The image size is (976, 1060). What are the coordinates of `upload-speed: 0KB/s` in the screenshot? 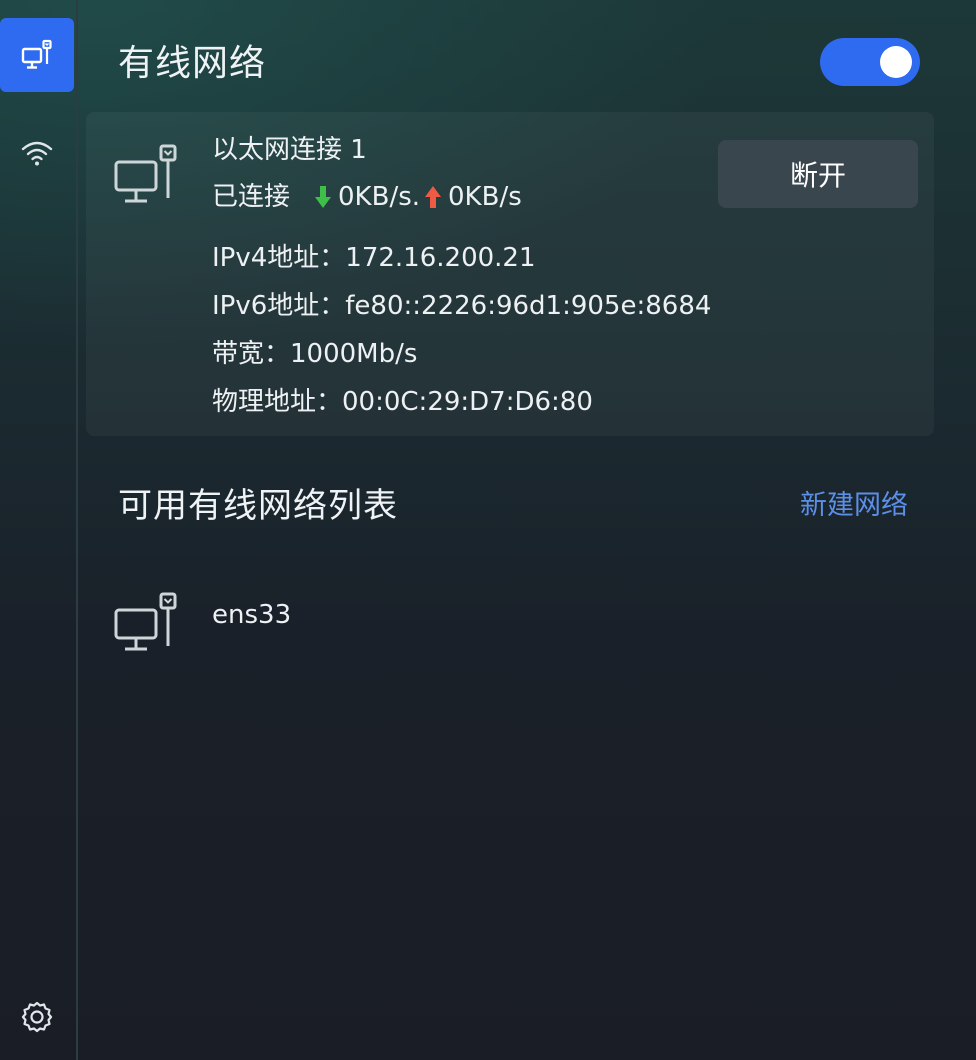 It's located at (485, 197).